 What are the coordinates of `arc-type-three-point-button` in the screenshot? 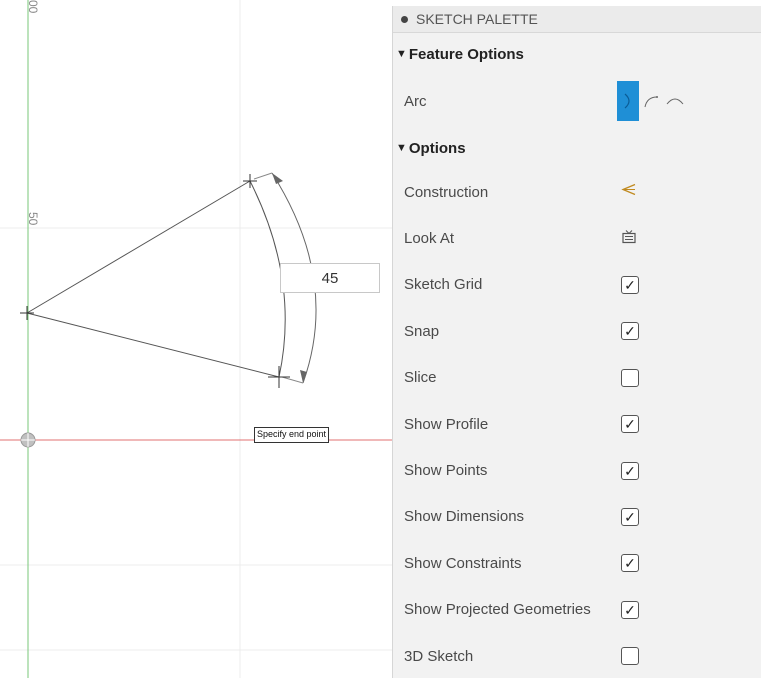 It's located at (628, 101).